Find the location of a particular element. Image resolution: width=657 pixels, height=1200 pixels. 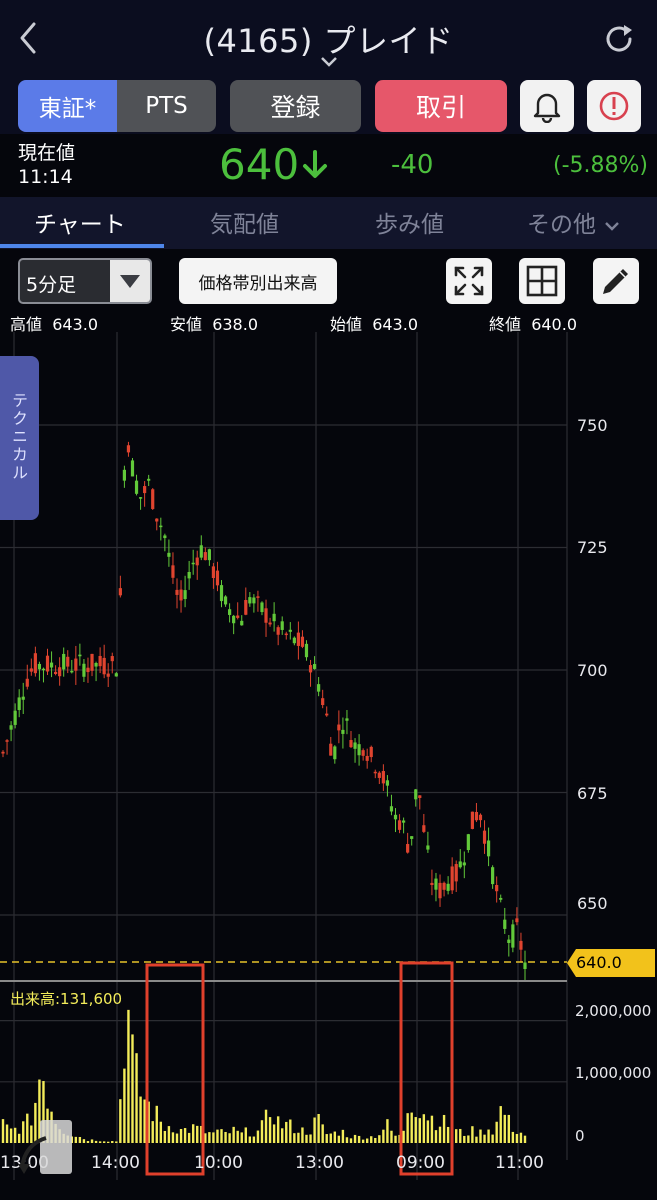

expand-icon is located at coordinates (469, 281).